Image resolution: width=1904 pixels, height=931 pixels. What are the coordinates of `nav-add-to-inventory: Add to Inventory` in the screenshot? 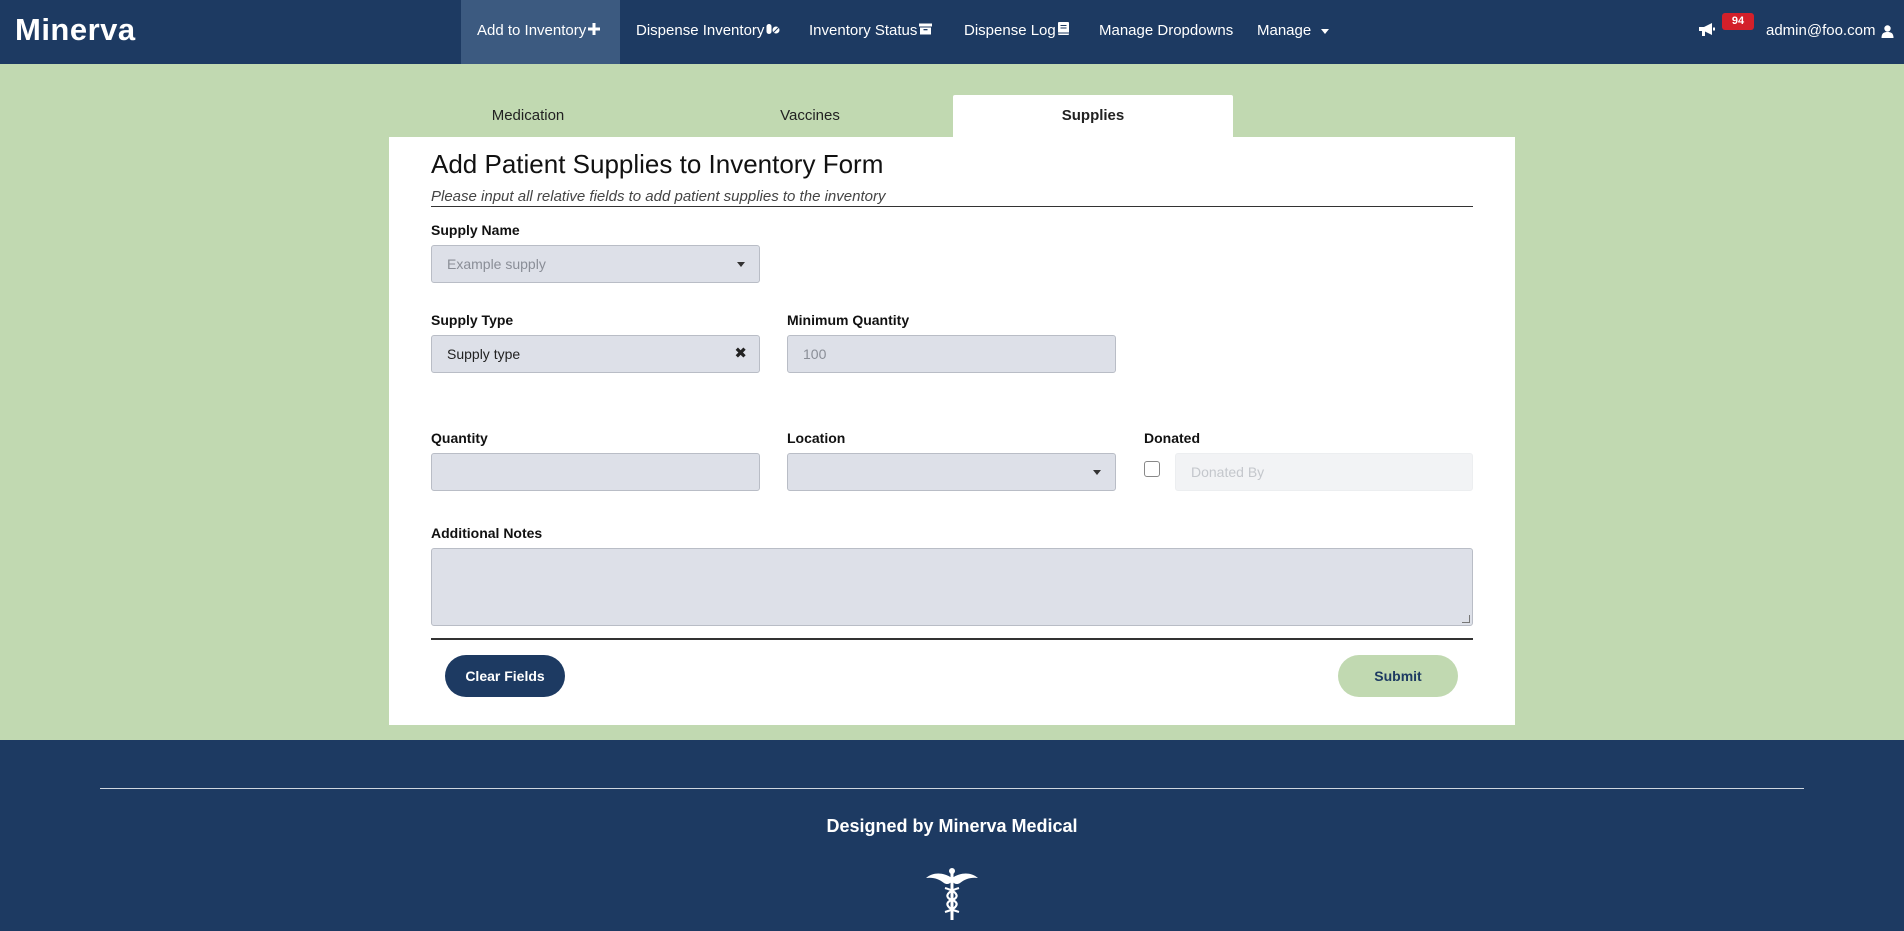 It's located at (540, 32).